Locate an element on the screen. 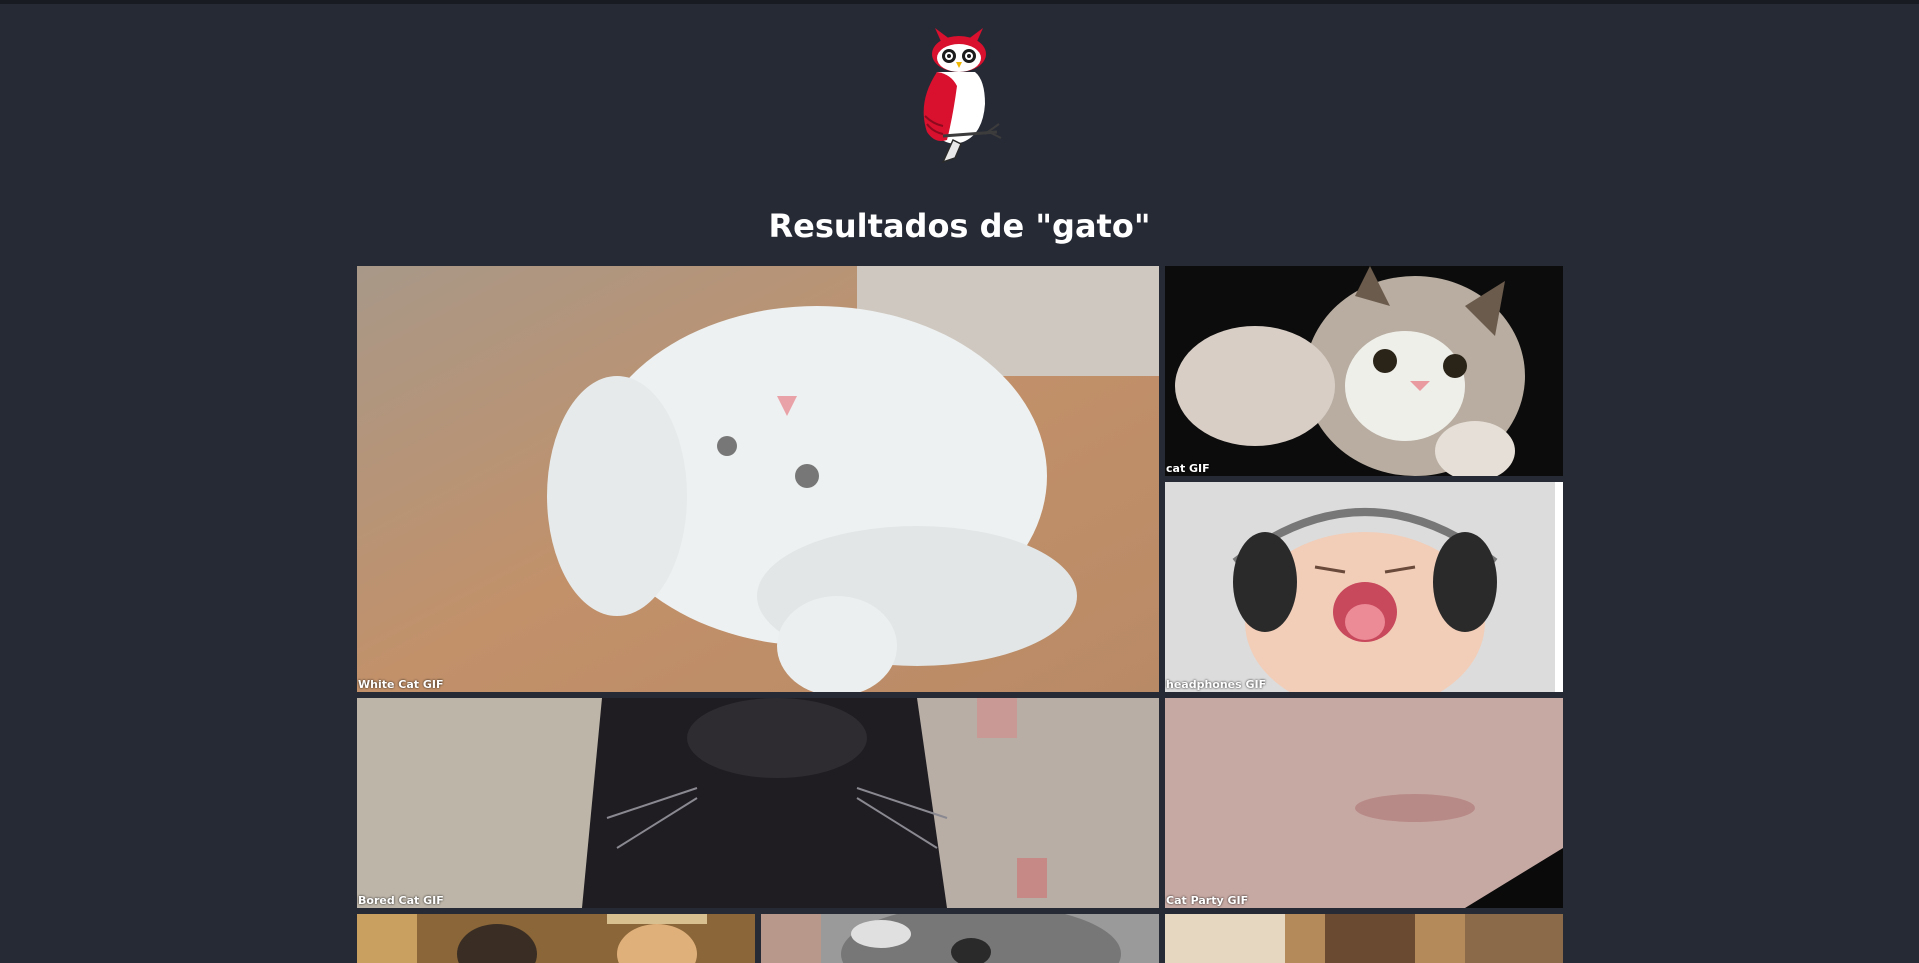 Image resolution: width=1919 pixels, height=963 pixels. result-tile-cat: cat GIF is located at coordinates (1364, 371).